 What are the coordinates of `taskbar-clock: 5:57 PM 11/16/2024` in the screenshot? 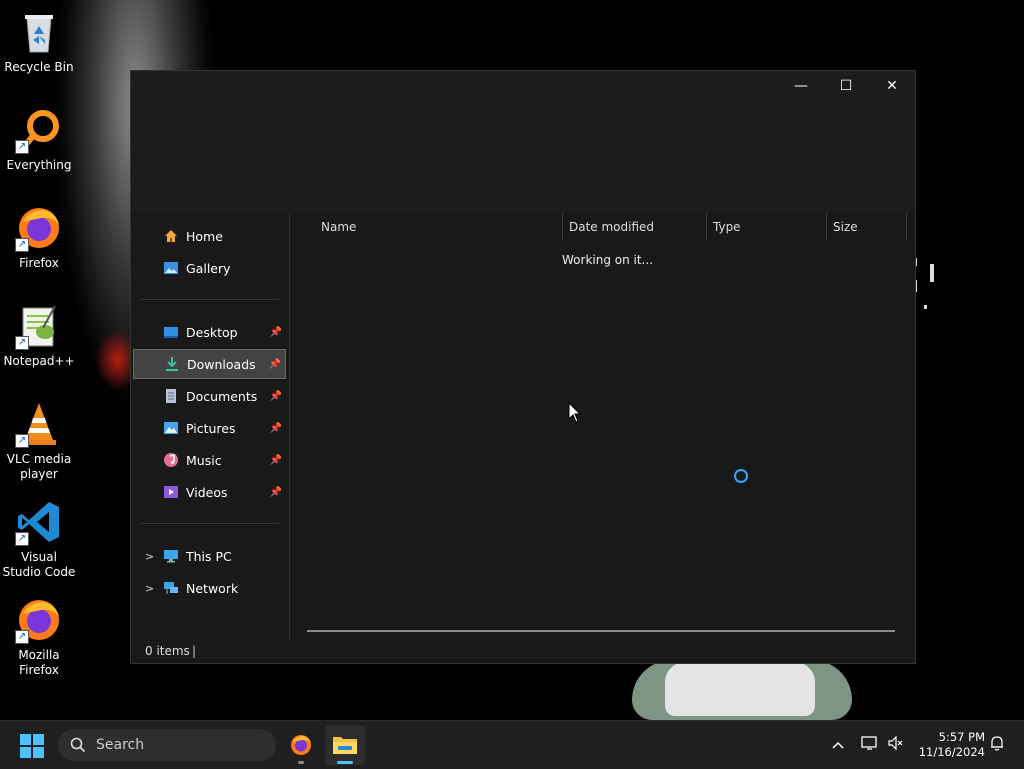 It's located at (949, 745).